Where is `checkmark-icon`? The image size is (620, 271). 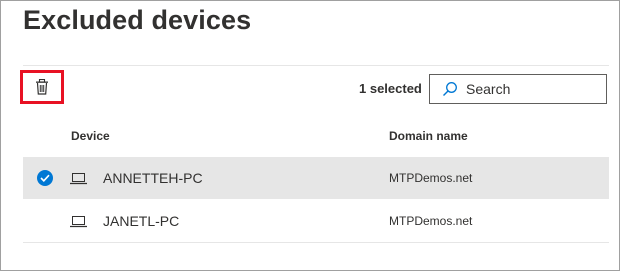
checkmark-icon is located at coordinates (45, 178).